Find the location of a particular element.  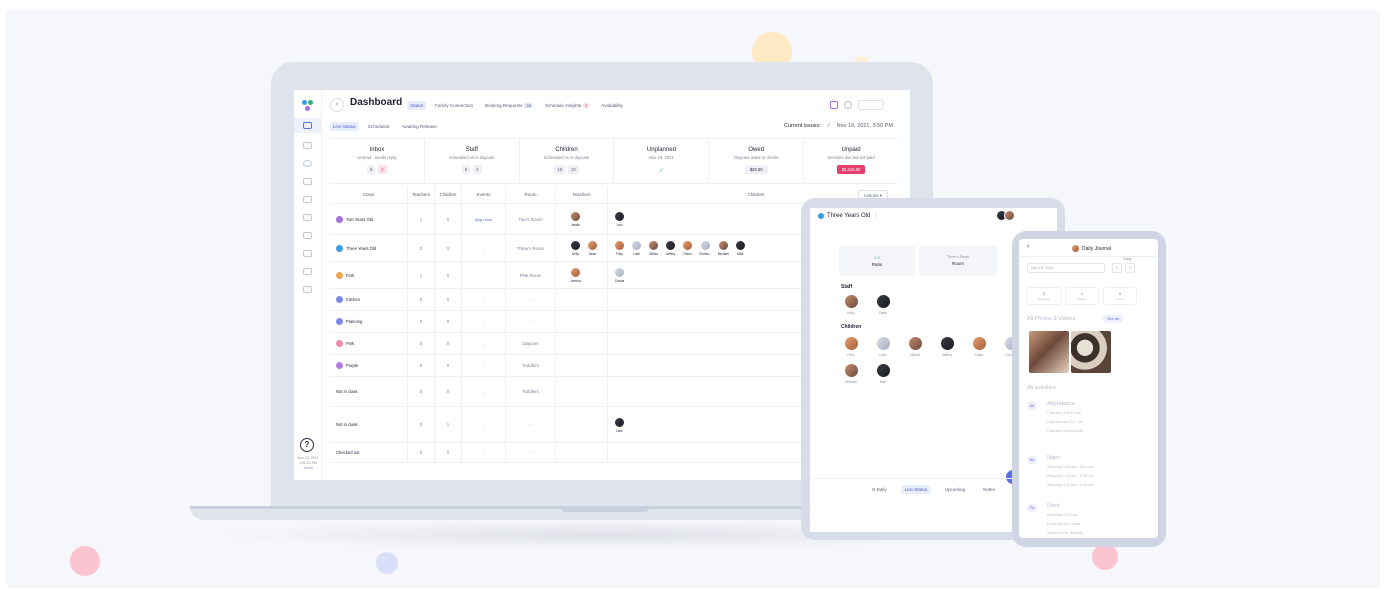

help-icon: ? is located at coordinates (307, 445).